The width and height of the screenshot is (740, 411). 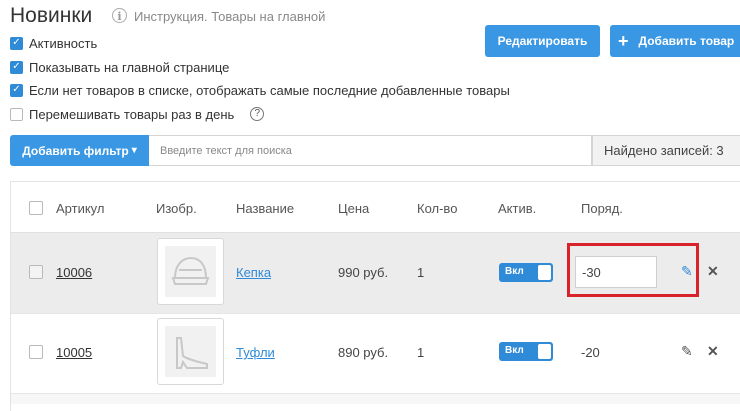 What do you see at coordinates (51, 15) in the screenshot?
I see `page-title: Новинки` at bounding box center [51, 15].